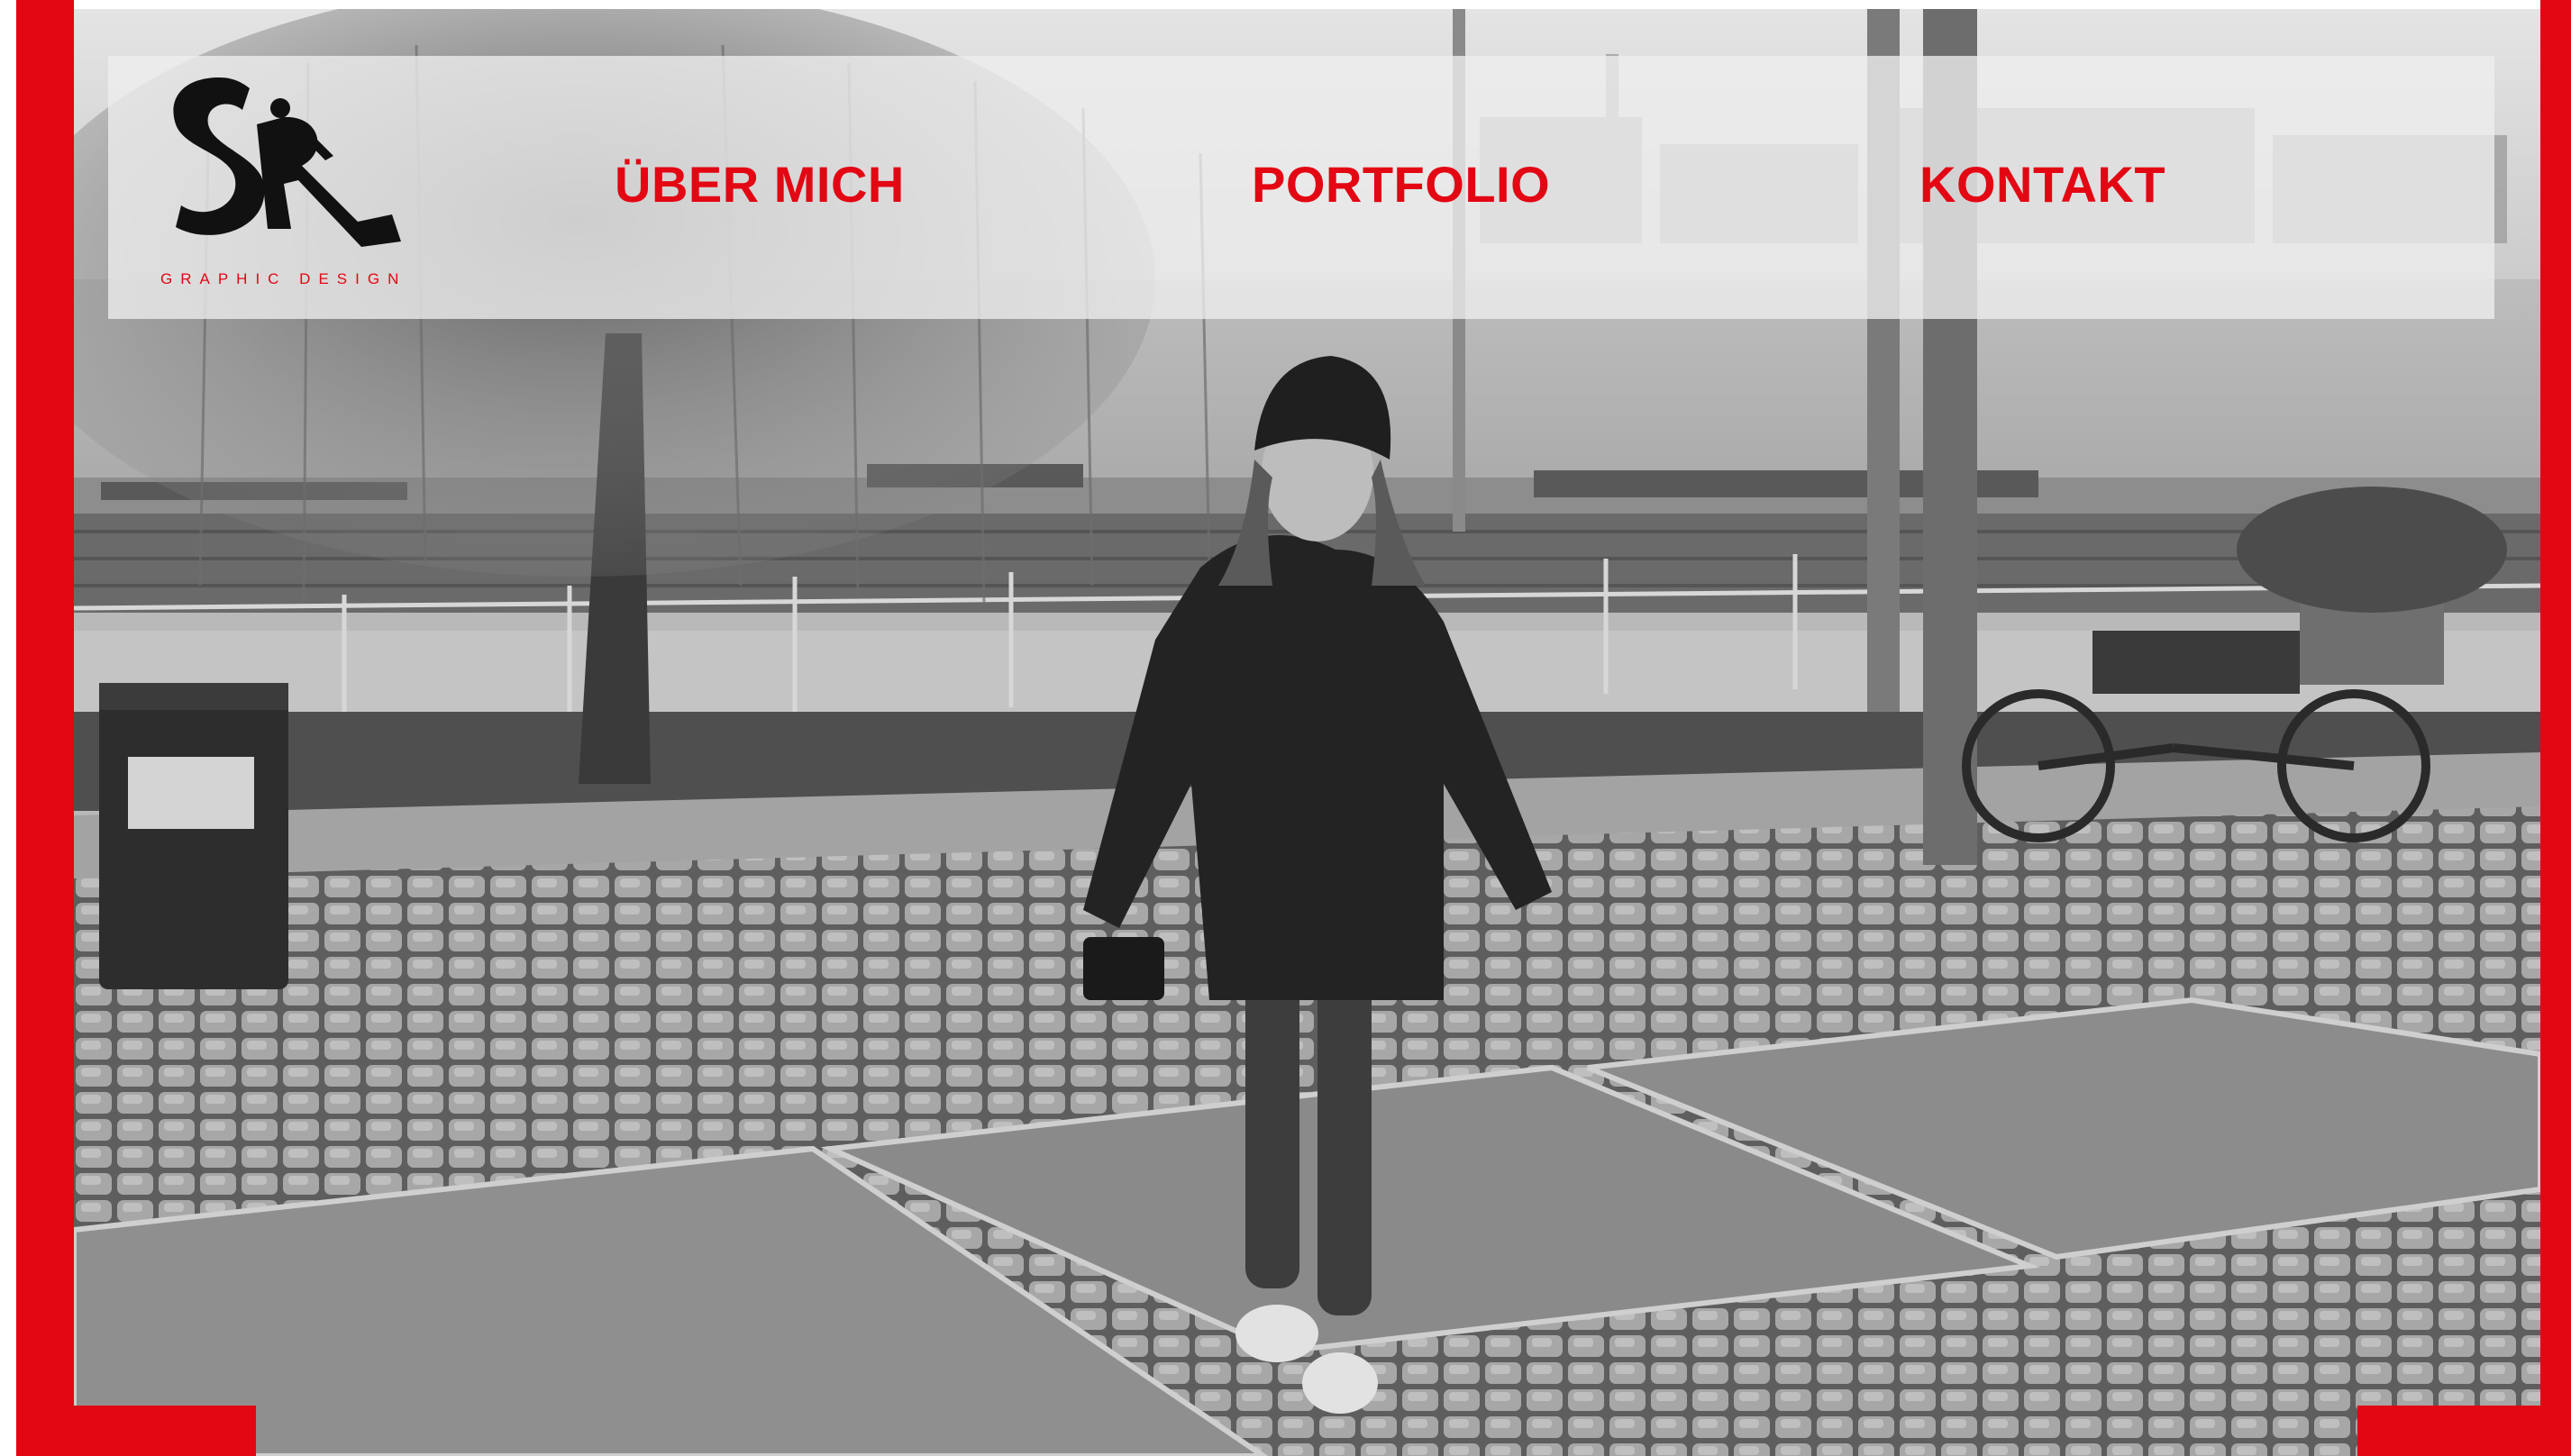  What do you see at coordinates (279, 181) in the screenshot?
I see `brand-logo` at bounding box center [279, 181].